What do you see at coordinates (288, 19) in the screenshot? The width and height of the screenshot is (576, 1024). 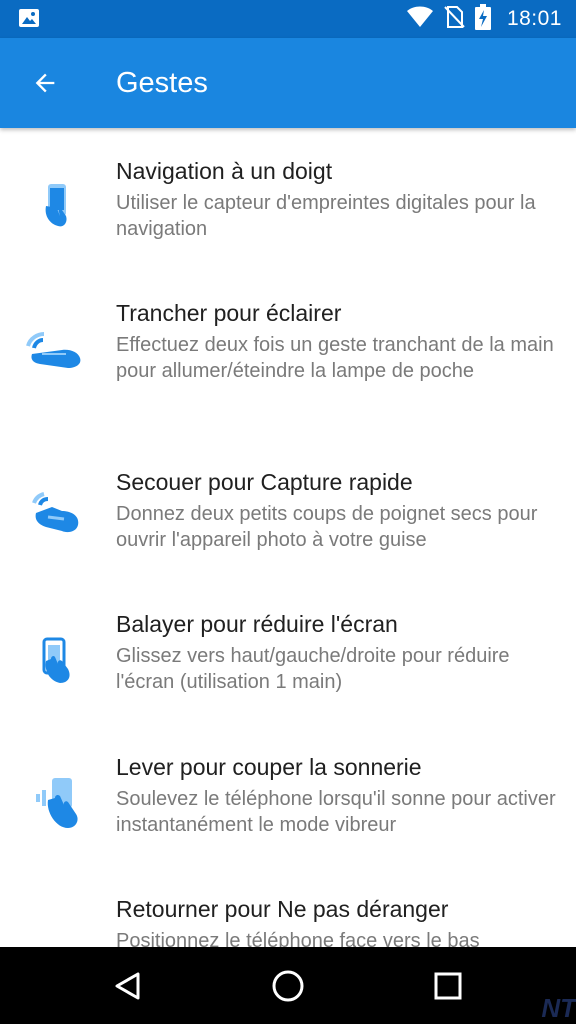 I see `status-bar: 18:01` at bounding box center [288, 19].